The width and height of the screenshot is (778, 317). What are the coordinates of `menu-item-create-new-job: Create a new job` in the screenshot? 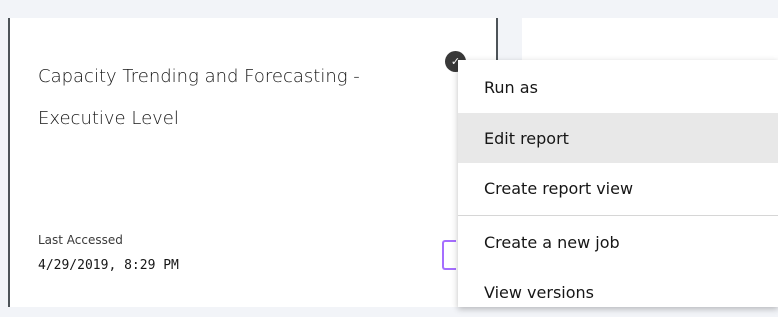 It's located at (618, 242).